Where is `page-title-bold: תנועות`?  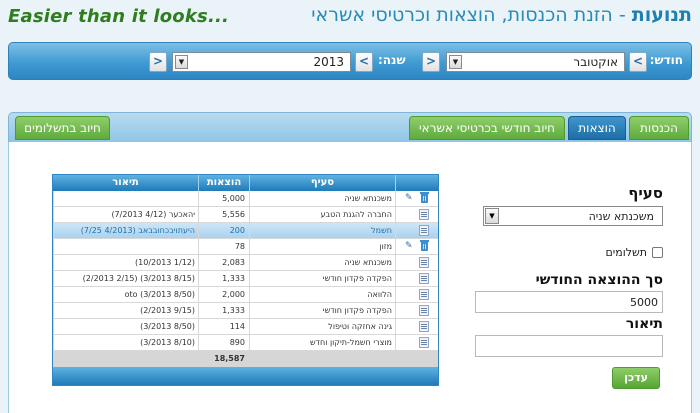
page-title-bold: תנועות is located at coordinates (661, 15).